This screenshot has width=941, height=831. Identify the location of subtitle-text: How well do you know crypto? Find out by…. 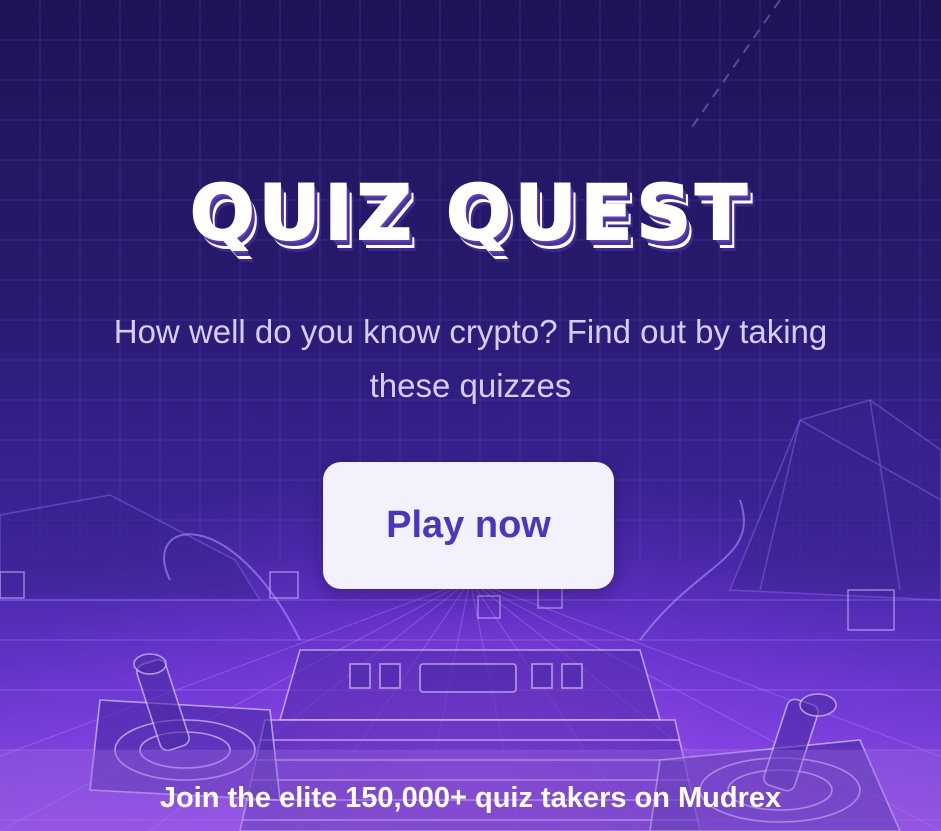
(470, 358).